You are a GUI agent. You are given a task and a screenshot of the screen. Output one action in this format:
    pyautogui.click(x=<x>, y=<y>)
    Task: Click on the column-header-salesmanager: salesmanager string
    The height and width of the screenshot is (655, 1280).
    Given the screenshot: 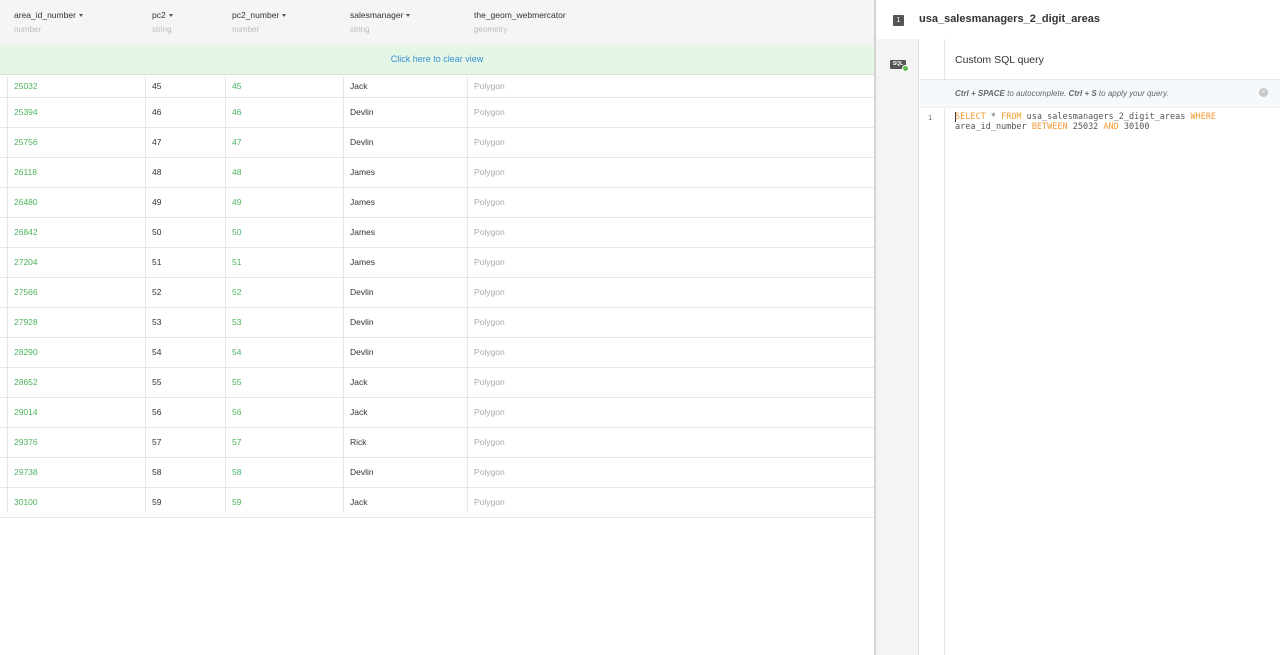 What is the action you would take?
    pyautogui.click(x=380, y=22)
    